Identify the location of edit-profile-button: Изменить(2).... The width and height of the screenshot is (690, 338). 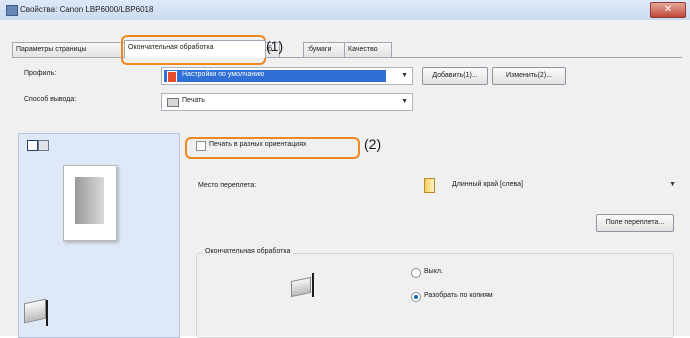
(529, 76).